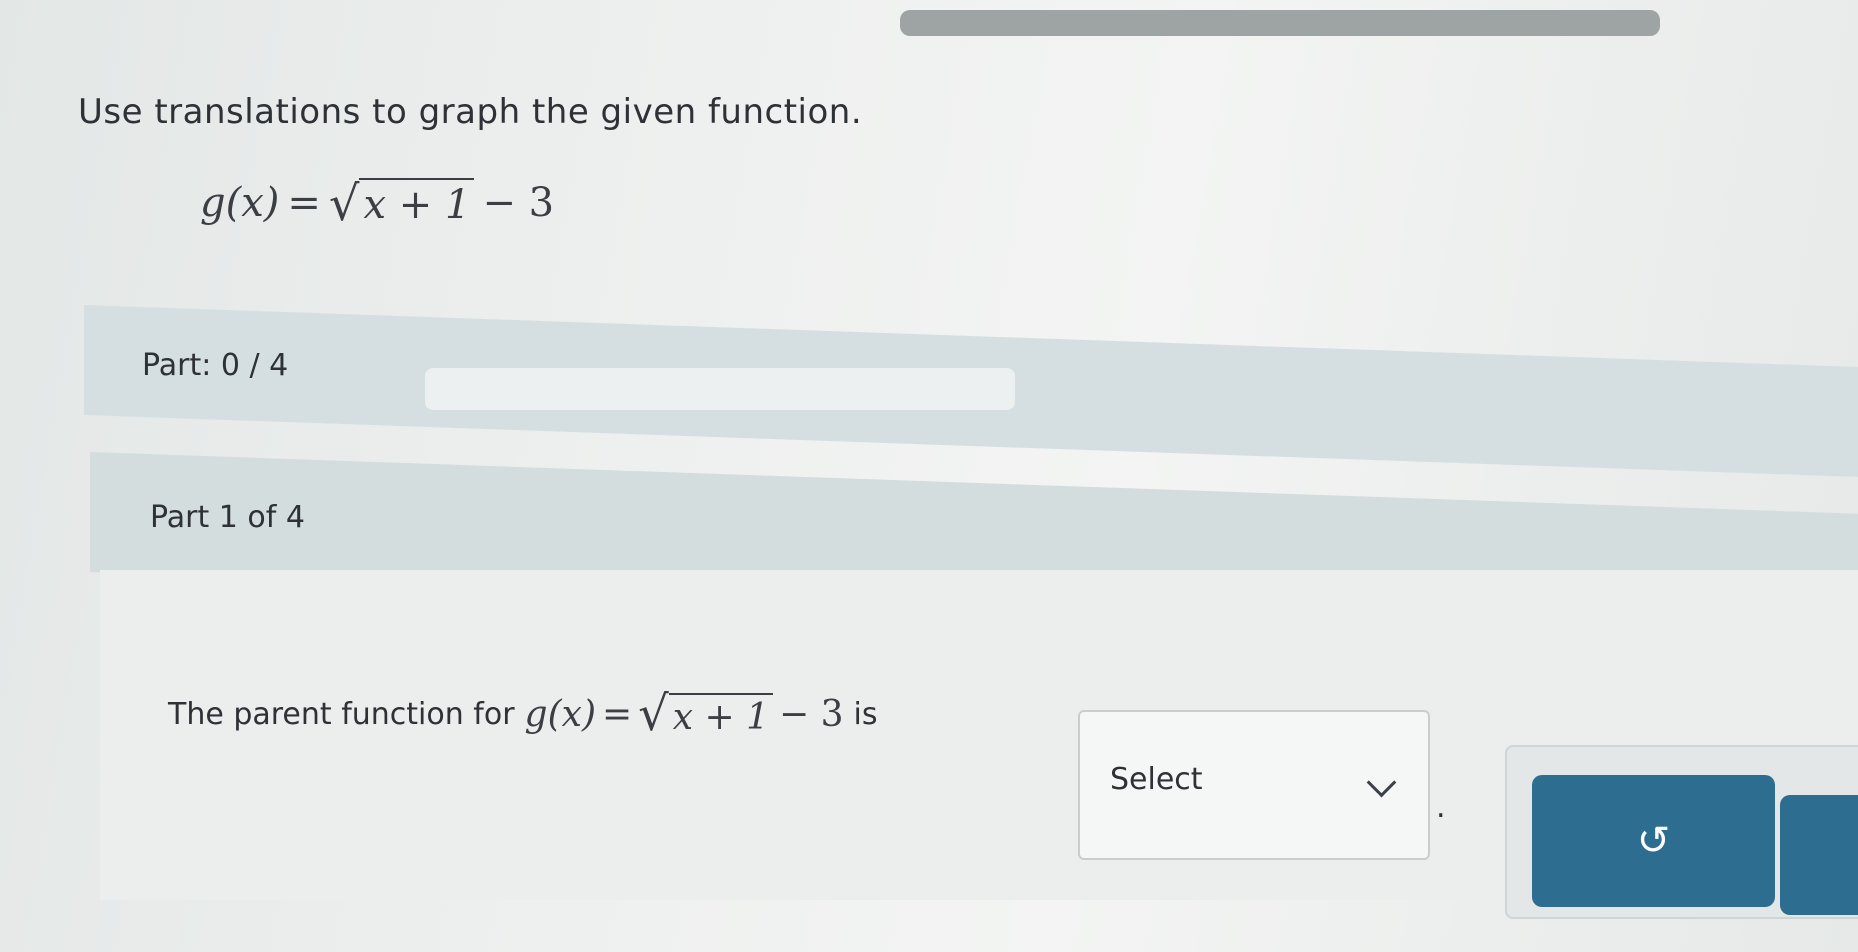 The width and height of the screenshot is (1858, 952). Describe the element at coordinates (1254, 785) in the screenshot. I see `parent-function-select: Select` at that location.